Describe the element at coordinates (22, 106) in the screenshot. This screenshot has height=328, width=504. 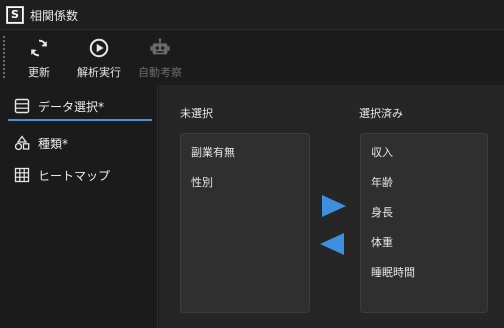
I see `list-icon` at that location.